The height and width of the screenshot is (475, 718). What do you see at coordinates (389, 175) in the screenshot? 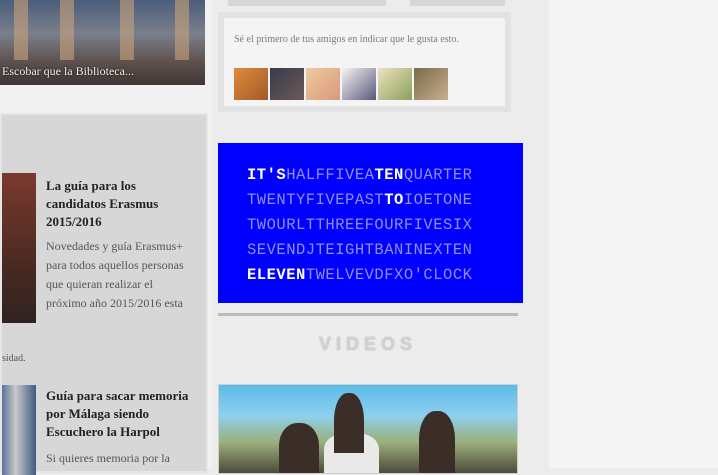
I see `clock-word-lit: TEN` at bounding box center [389, 175].